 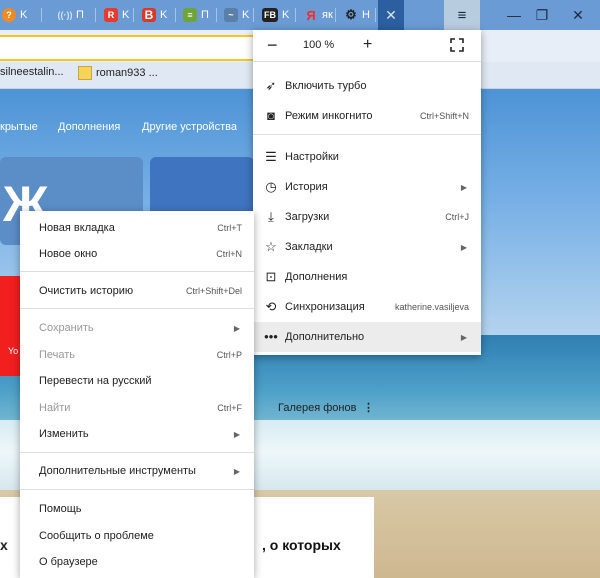 What do you see at coordinates (306, 187) in the screenshot?
I see `menu-item-label: История` at bounding box center [306, 187].